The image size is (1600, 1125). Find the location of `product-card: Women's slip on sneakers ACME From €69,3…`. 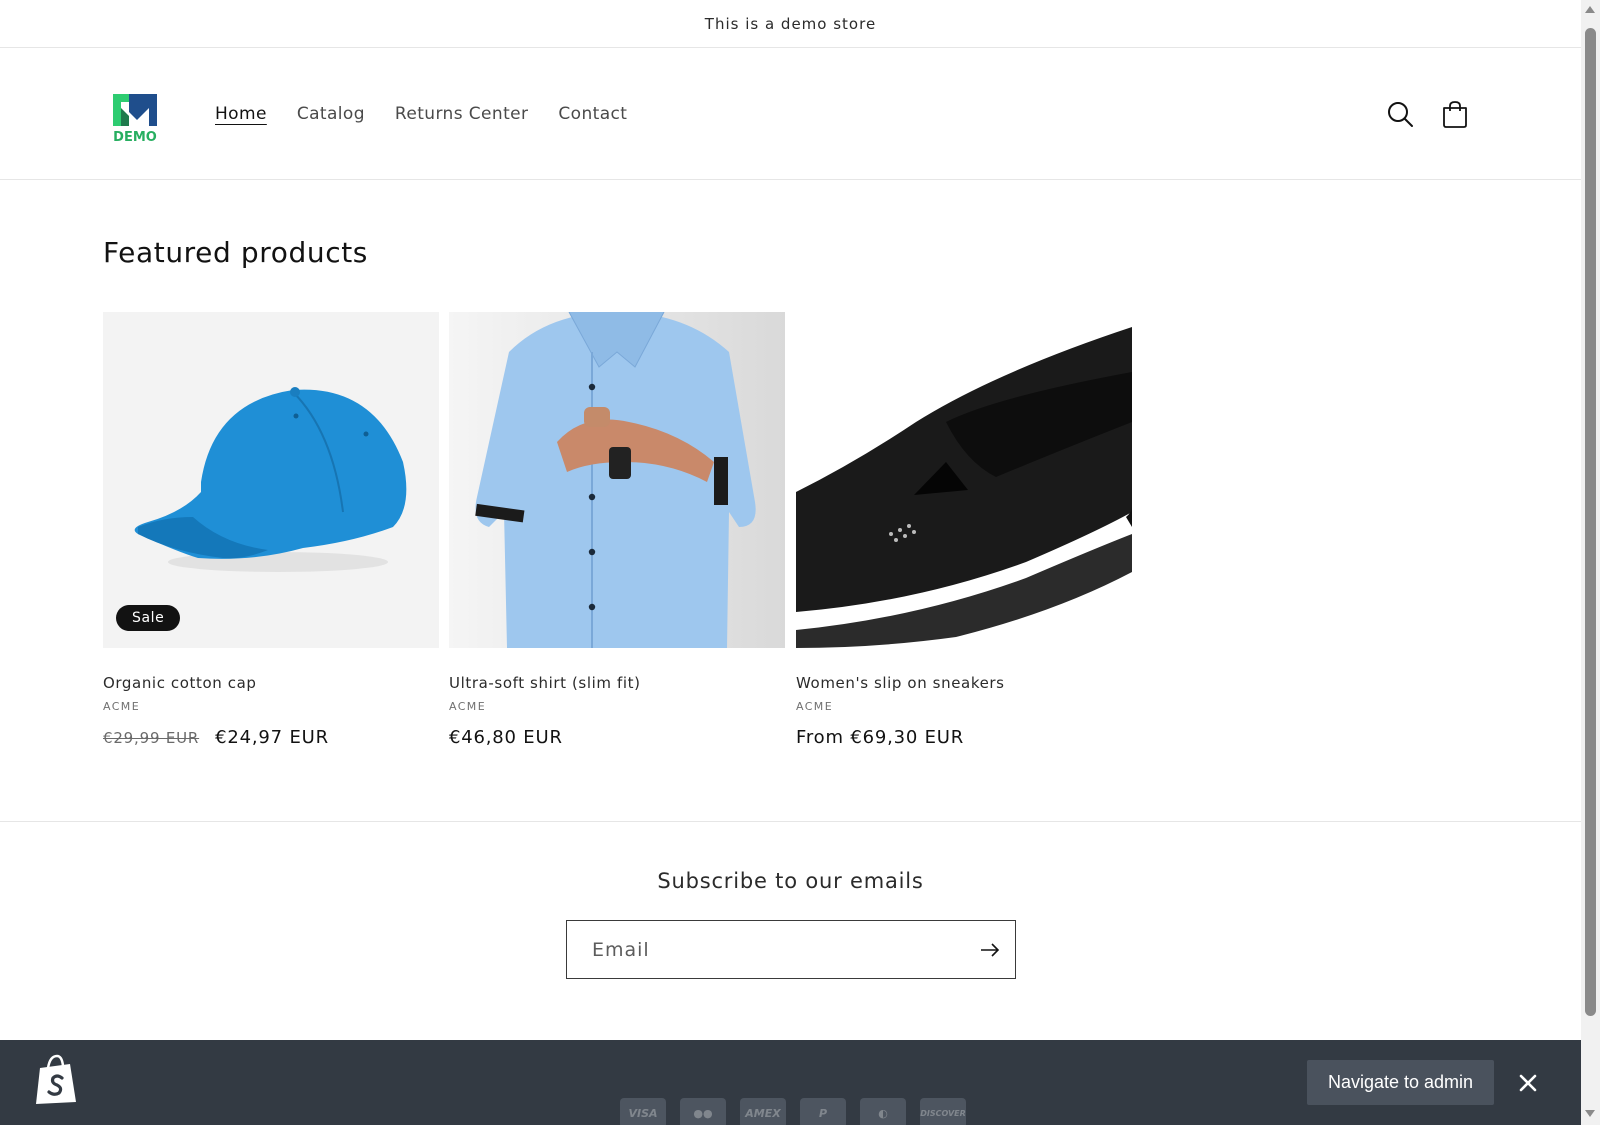

product-card: Women's slip on sneakers ACME From €69,3… is located at coordinates (964, 530).